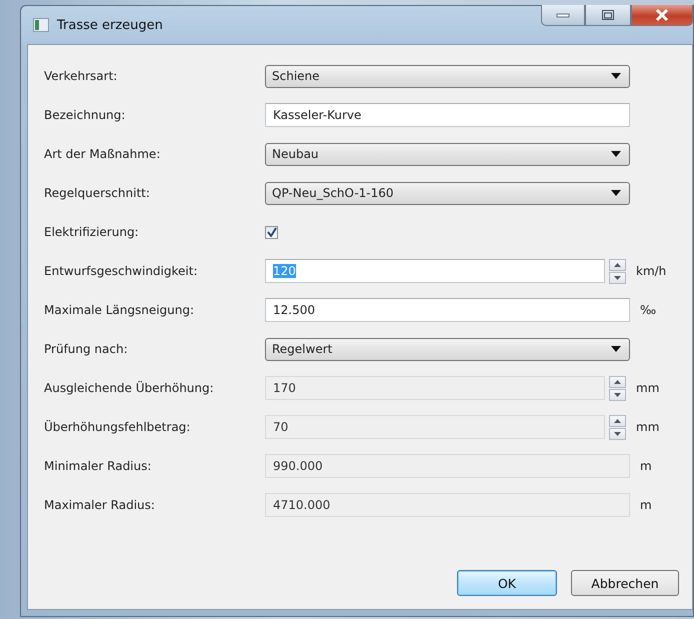  I want to click on checkbox, so click(271, 232).